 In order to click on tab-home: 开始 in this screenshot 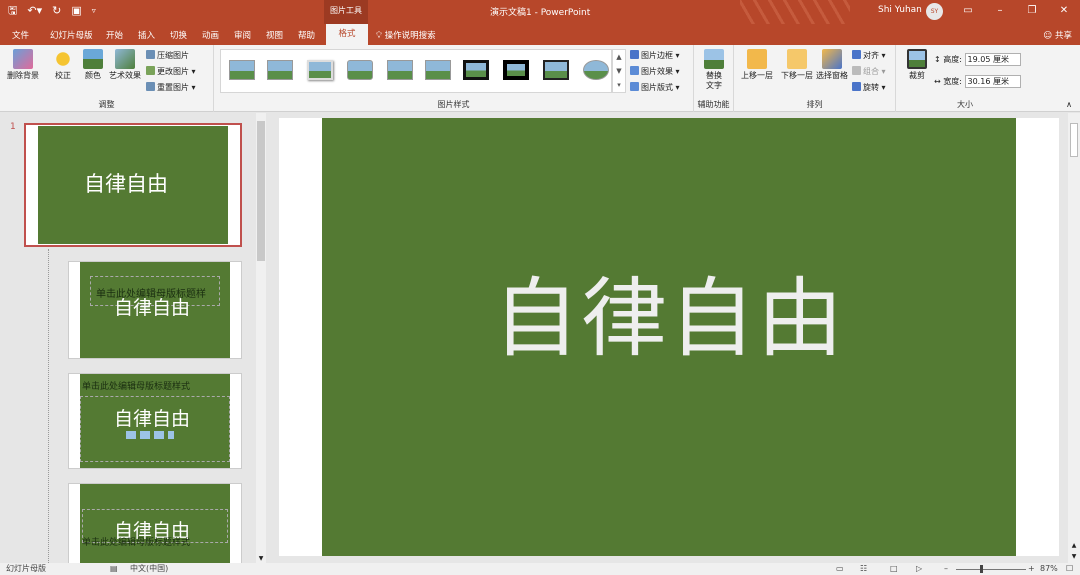, I will do `click(114, 35)`.